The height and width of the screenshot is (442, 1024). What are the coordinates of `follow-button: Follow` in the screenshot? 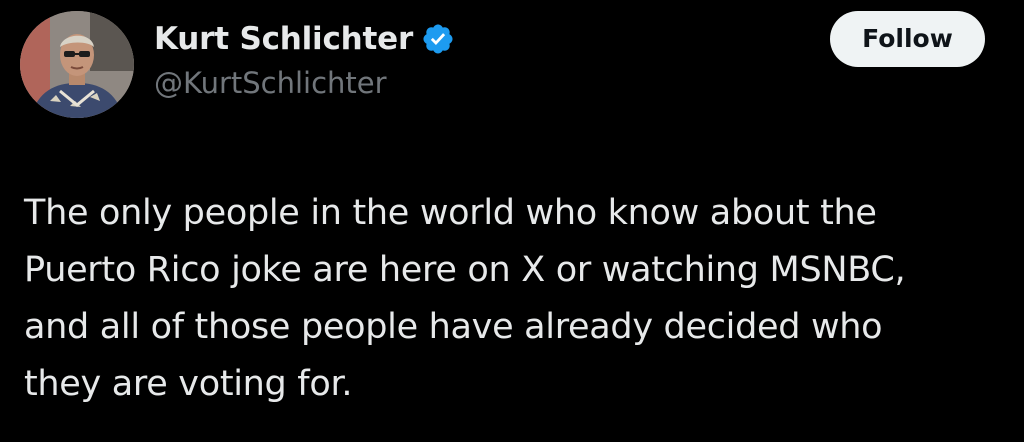 It's located at (907, 39).